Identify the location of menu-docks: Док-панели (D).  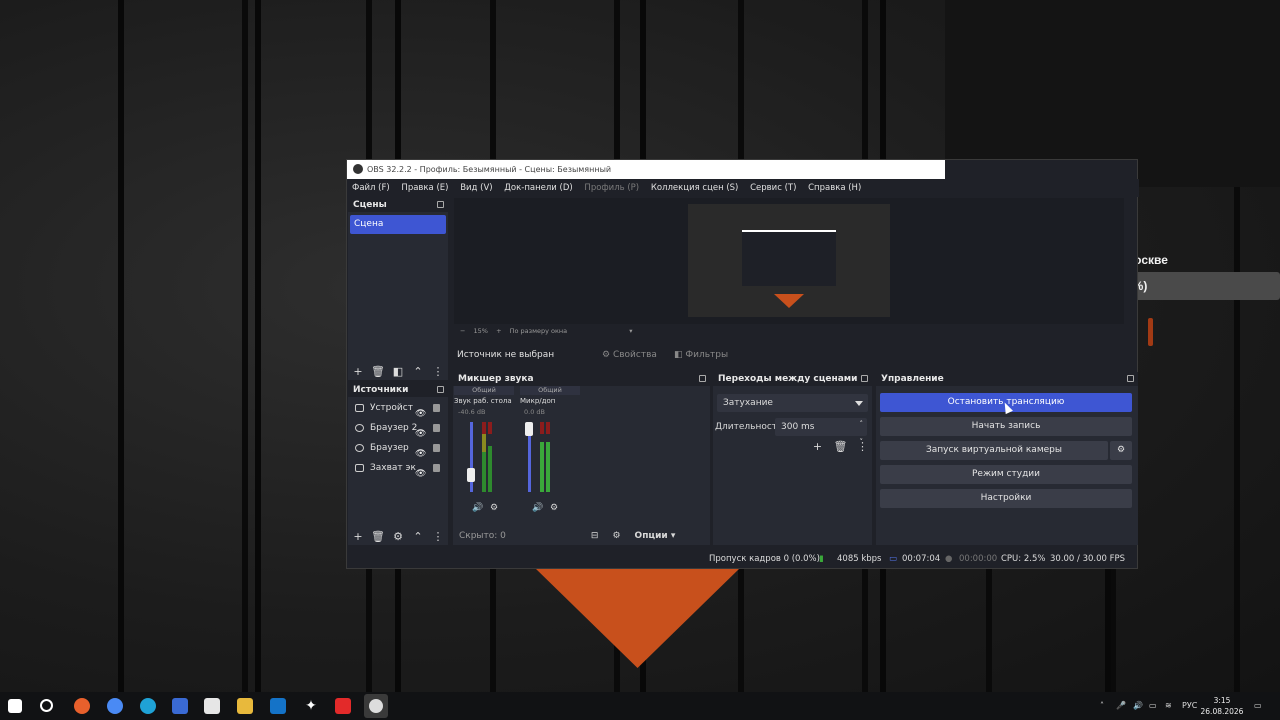
(538, 188).